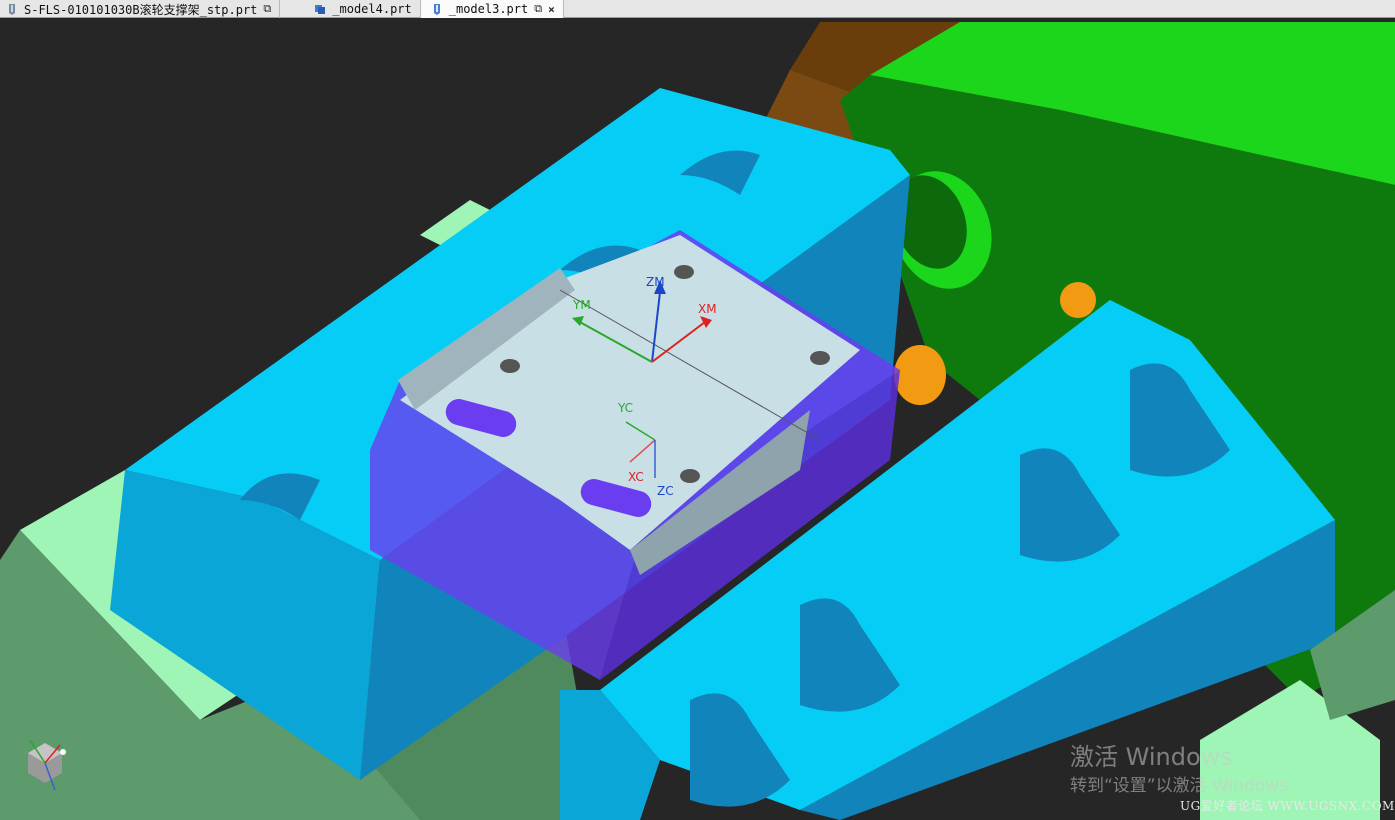 The height and width of the screenshot is (820, 1395). What do you see at coordinates (488, 9) in the screenshot?
I see `tab-label: _model3.prt` at bounding box center [488, 9].